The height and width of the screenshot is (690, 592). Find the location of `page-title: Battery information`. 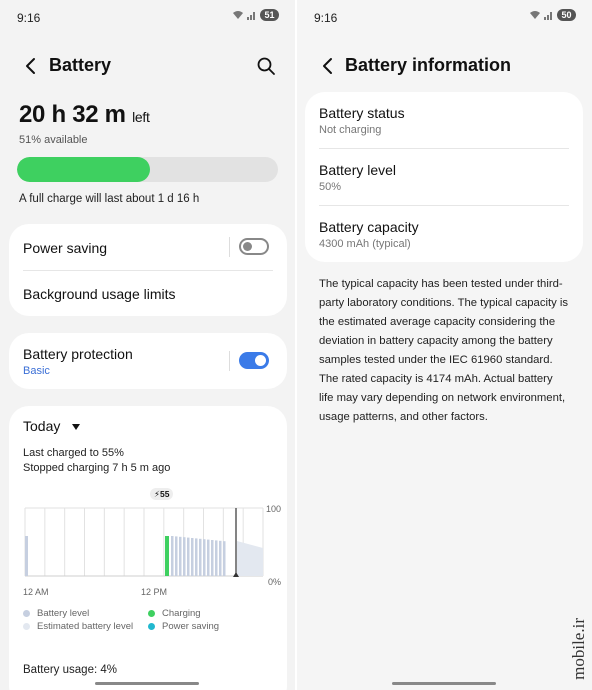

page-title: Battery information is located at coordinates (428, 65).